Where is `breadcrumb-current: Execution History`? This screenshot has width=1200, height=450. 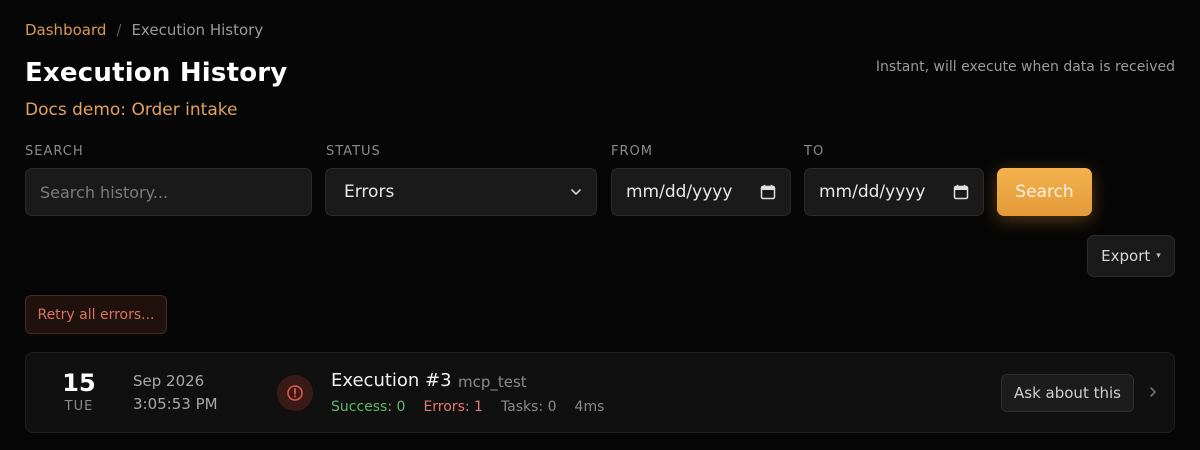 breadcrumb-current: Execution History is located at coordinates (197, 30).